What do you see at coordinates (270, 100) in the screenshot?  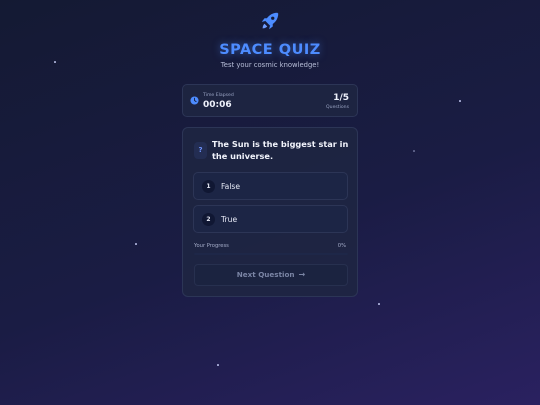 I see `timer-card: Time Elapsed 00:06 1/5 Questions` at bounding box center [270, 100].